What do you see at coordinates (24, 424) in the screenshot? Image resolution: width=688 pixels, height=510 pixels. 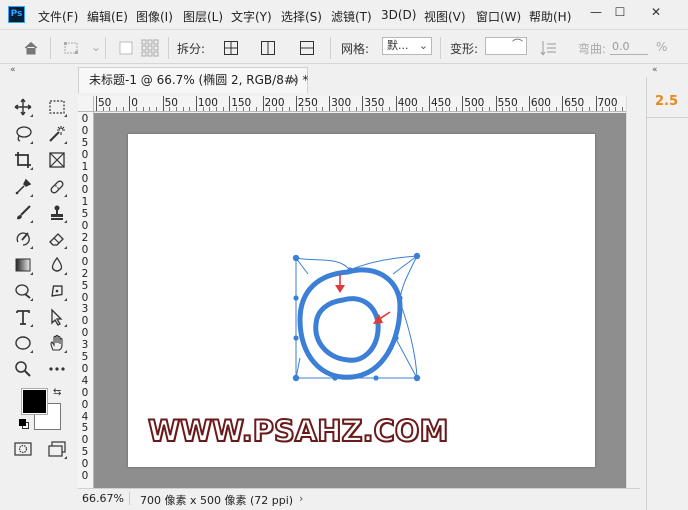 I see `default-colors-icon` at bounding box center [24, 424].